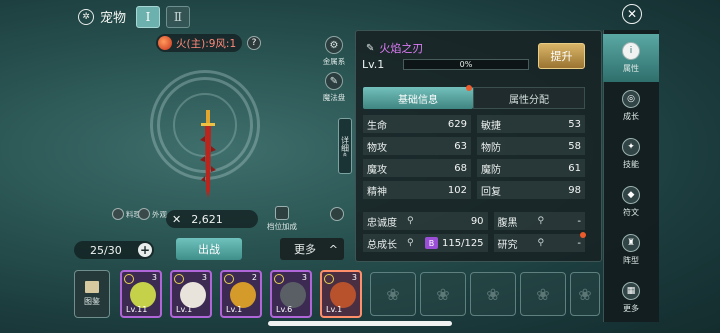 The width and height of the screenshot is (720, 333). What do you see at coordinates (425, 221) in the screenshot?
I see `loyalty-row: 忠诚度 ⚲ 90` at bounding box center [425, 221].